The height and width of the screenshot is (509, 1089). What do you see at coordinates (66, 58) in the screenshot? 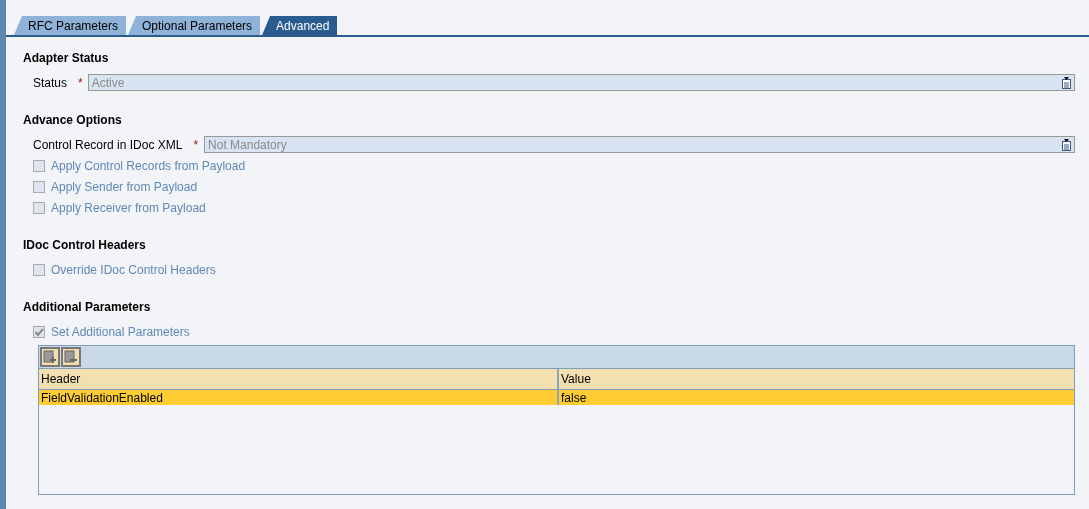
I see `section-title: Adapter Status` at bounding box center [66, 58].